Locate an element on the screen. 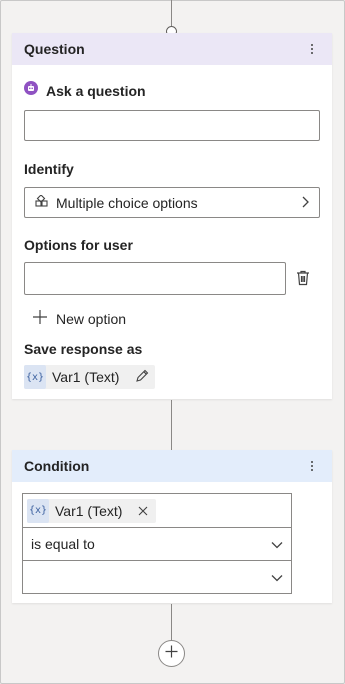  identify-select: Multiple choice options is located at coordinates (172, 202).